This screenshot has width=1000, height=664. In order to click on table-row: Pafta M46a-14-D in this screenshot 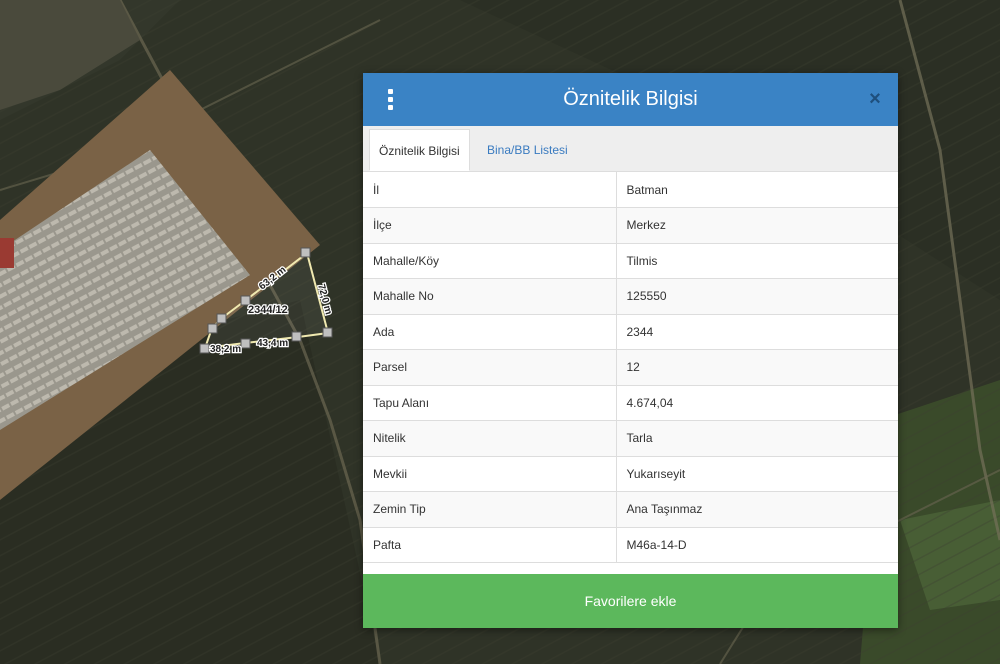, I will do `click(630, 545)`.